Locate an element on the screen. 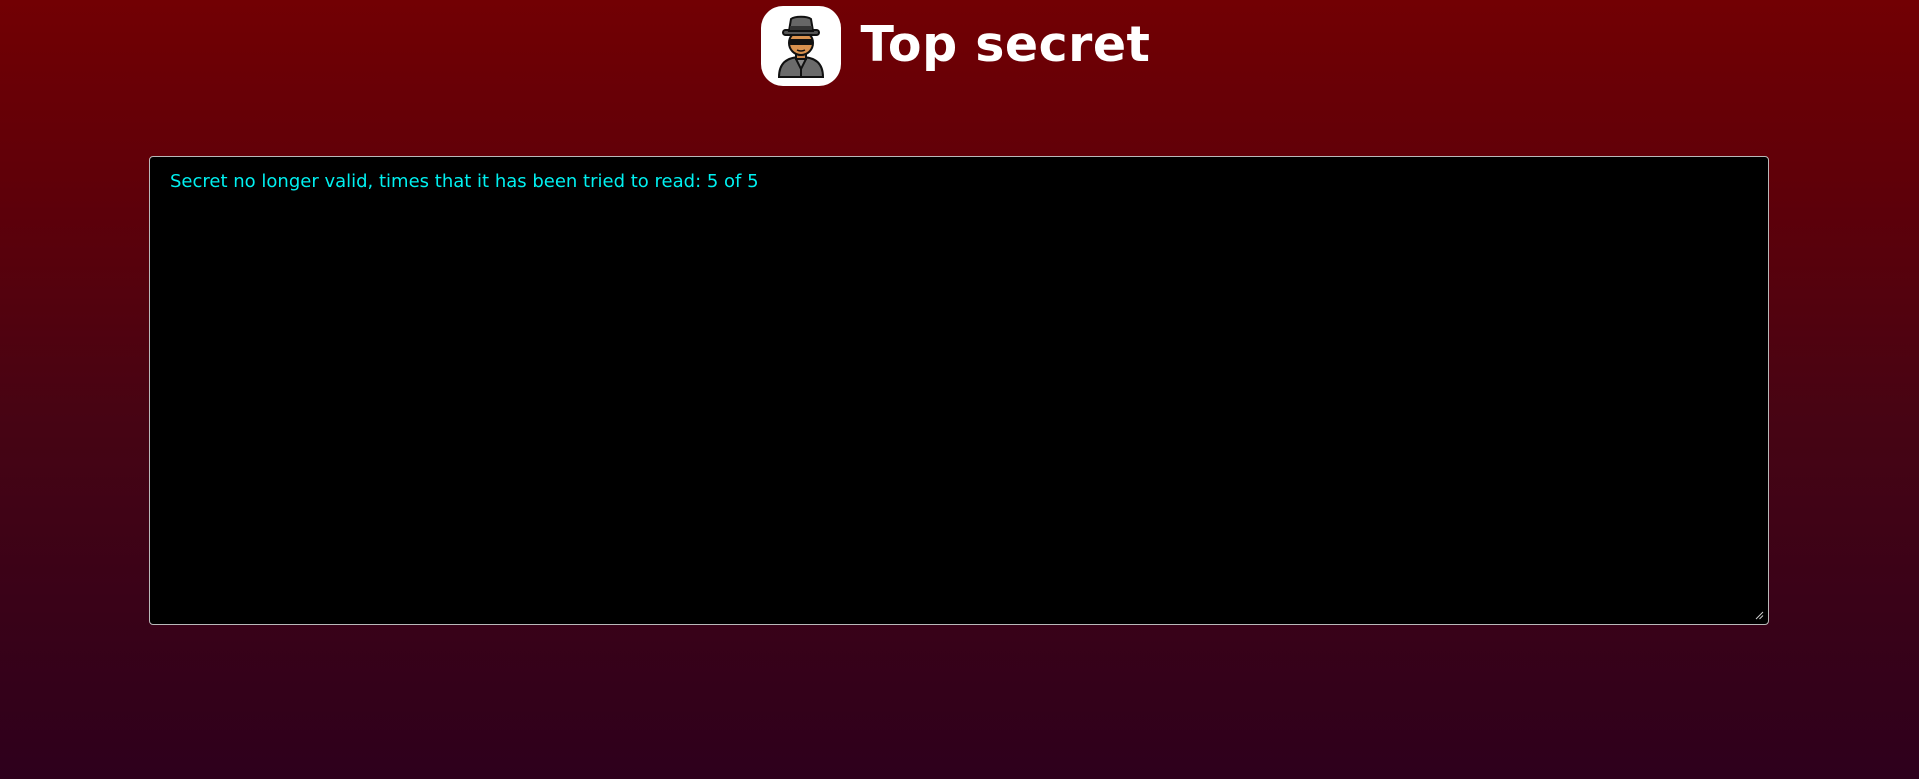 The width and height of the screenshot is (1919, 779). page-title: Top secret is located at coordinates (1005, 44).